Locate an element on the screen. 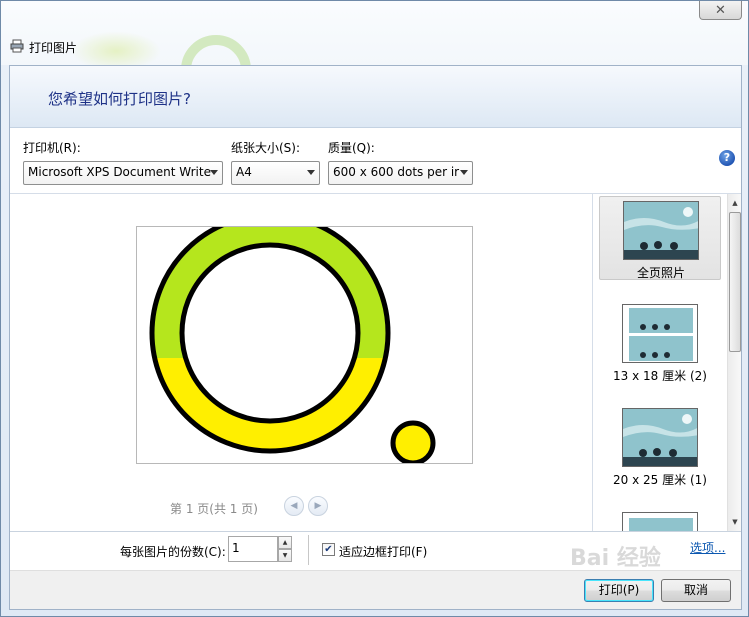 The width and height of the screenshot is (749, 617). paper-size-select-value: A4 is located at coordinates (244, 172).